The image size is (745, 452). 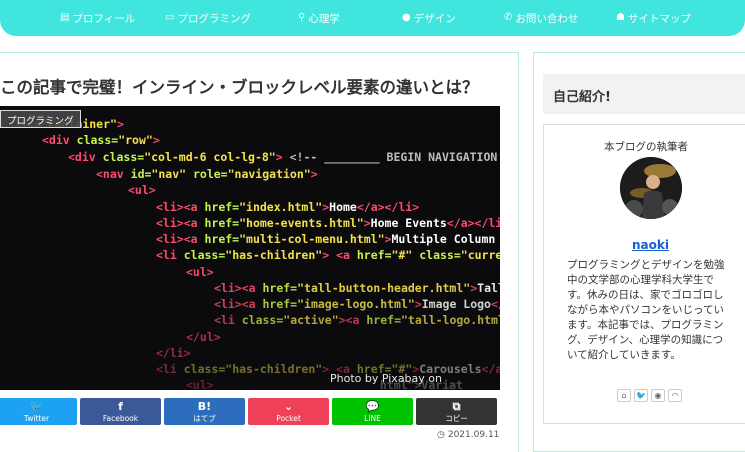 I want to click on home-icon: ⌂, so click(x=624, y=395).